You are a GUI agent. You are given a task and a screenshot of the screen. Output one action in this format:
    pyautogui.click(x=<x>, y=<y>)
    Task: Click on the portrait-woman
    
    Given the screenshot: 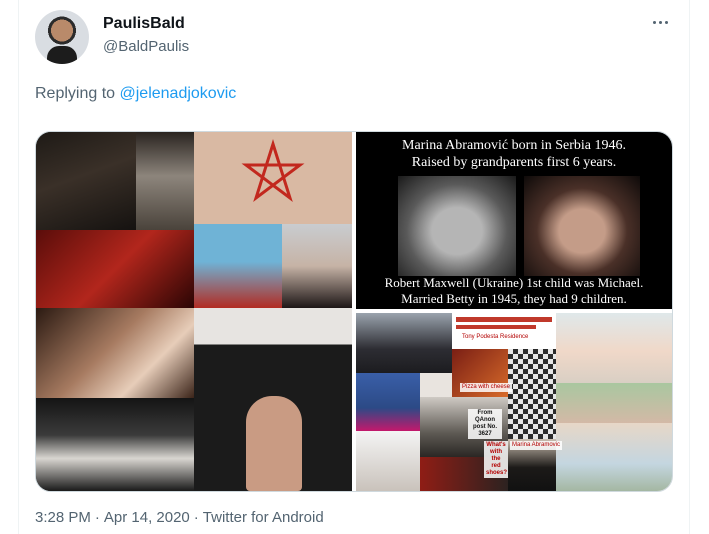 What is the action you would take?
    pyautogui.click(x=582, y=226)
    